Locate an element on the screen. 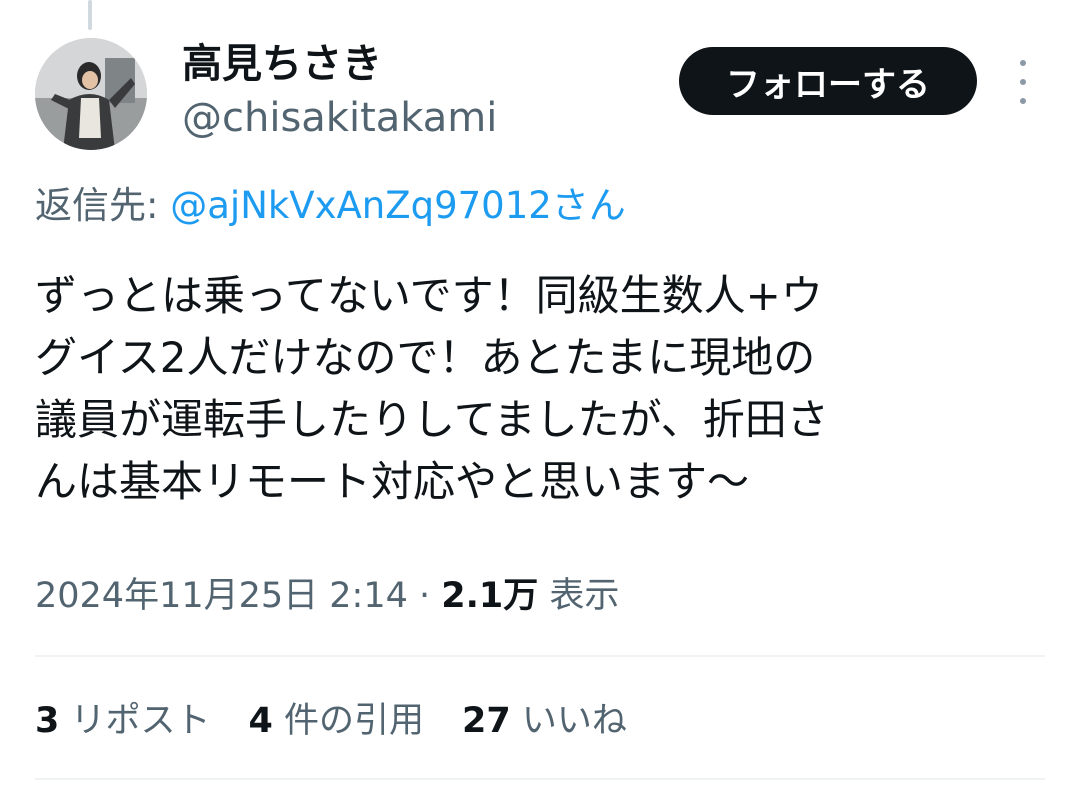 The image size is (1079, 807). engagement-stats: 3 リポスト 4 件の引用 27 いいね is located at coordinates (331, 721).